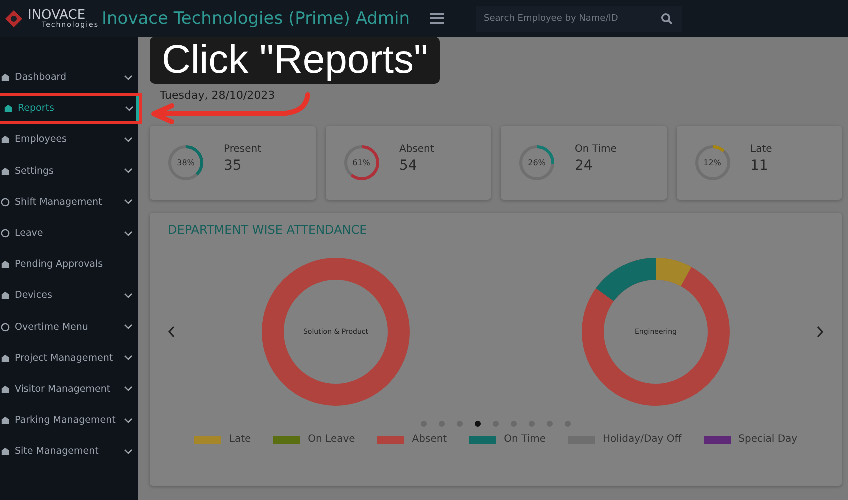 The width and height of the screenshot is (848, 500). I want to click on stat-value: 24, so click(584, 166).